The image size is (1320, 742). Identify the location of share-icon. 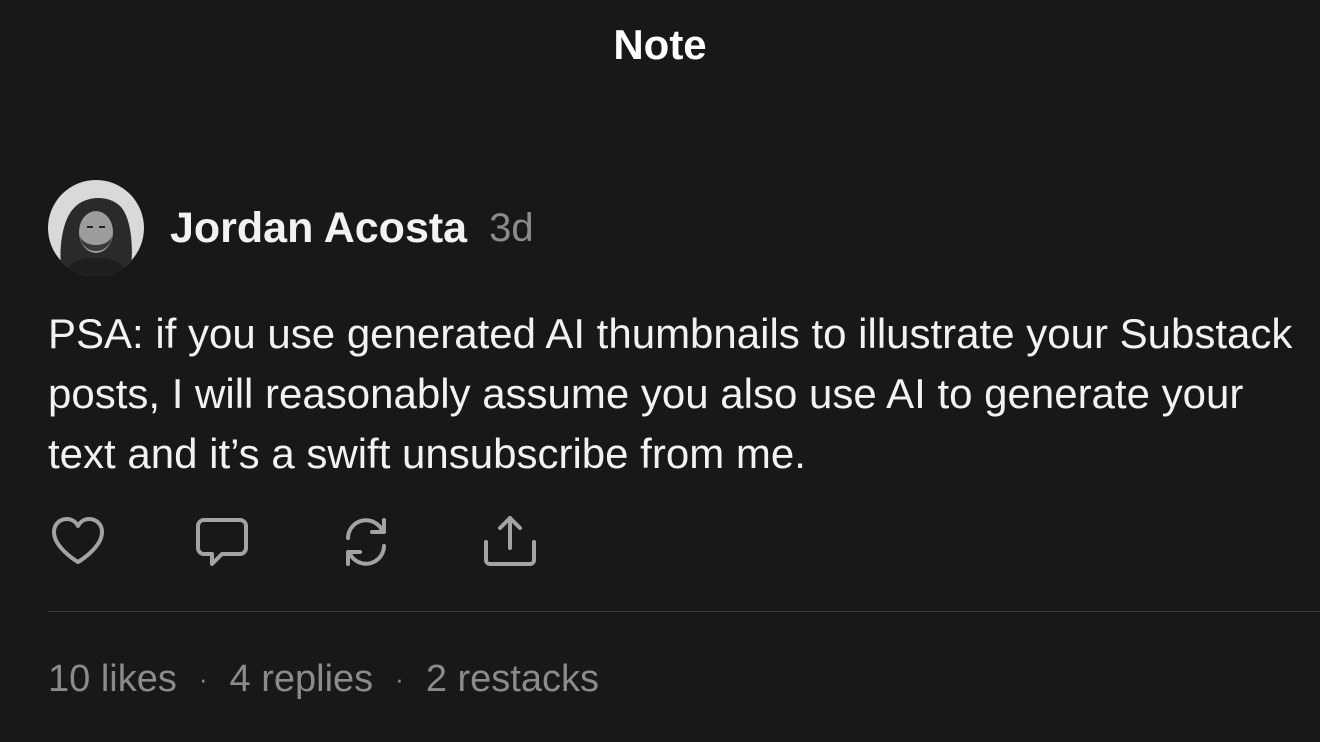
(510, 541).